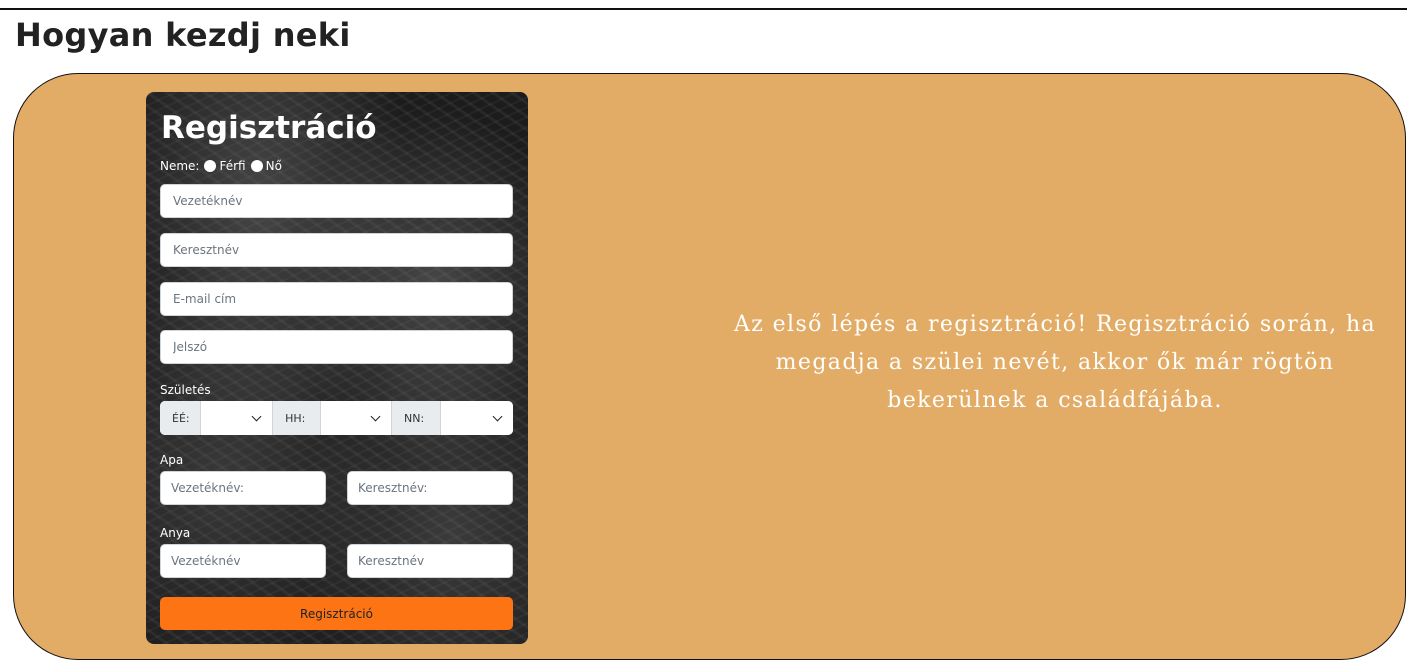 The width and height of the screenshot is (1419, 667). What do you see at coordinates (172, 460) in the screenshot?
I see `father-label: Apa` at bounding box center [172, 460].